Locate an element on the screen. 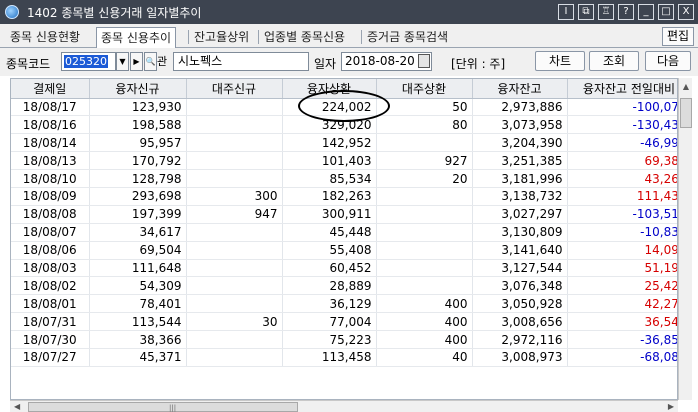 Image resolution: width=698 pixels, height=412 pixels. tab-sector-credit: 업종별 종목신용 is located at coordinates (304, 37).